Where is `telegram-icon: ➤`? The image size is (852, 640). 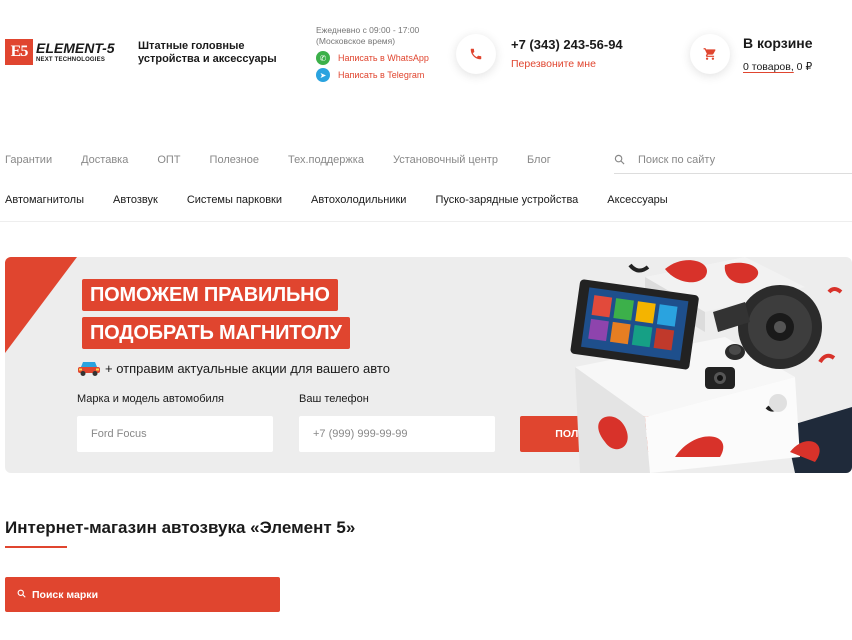 telegram-icon: ➤ is located at coordinates (323, 75).